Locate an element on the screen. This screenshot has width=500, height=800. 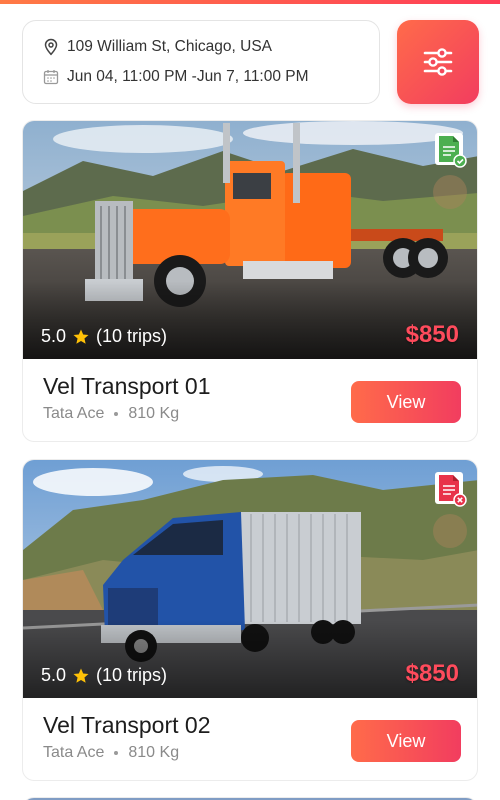
location-pin-icon is located at coordinates (51, 47).